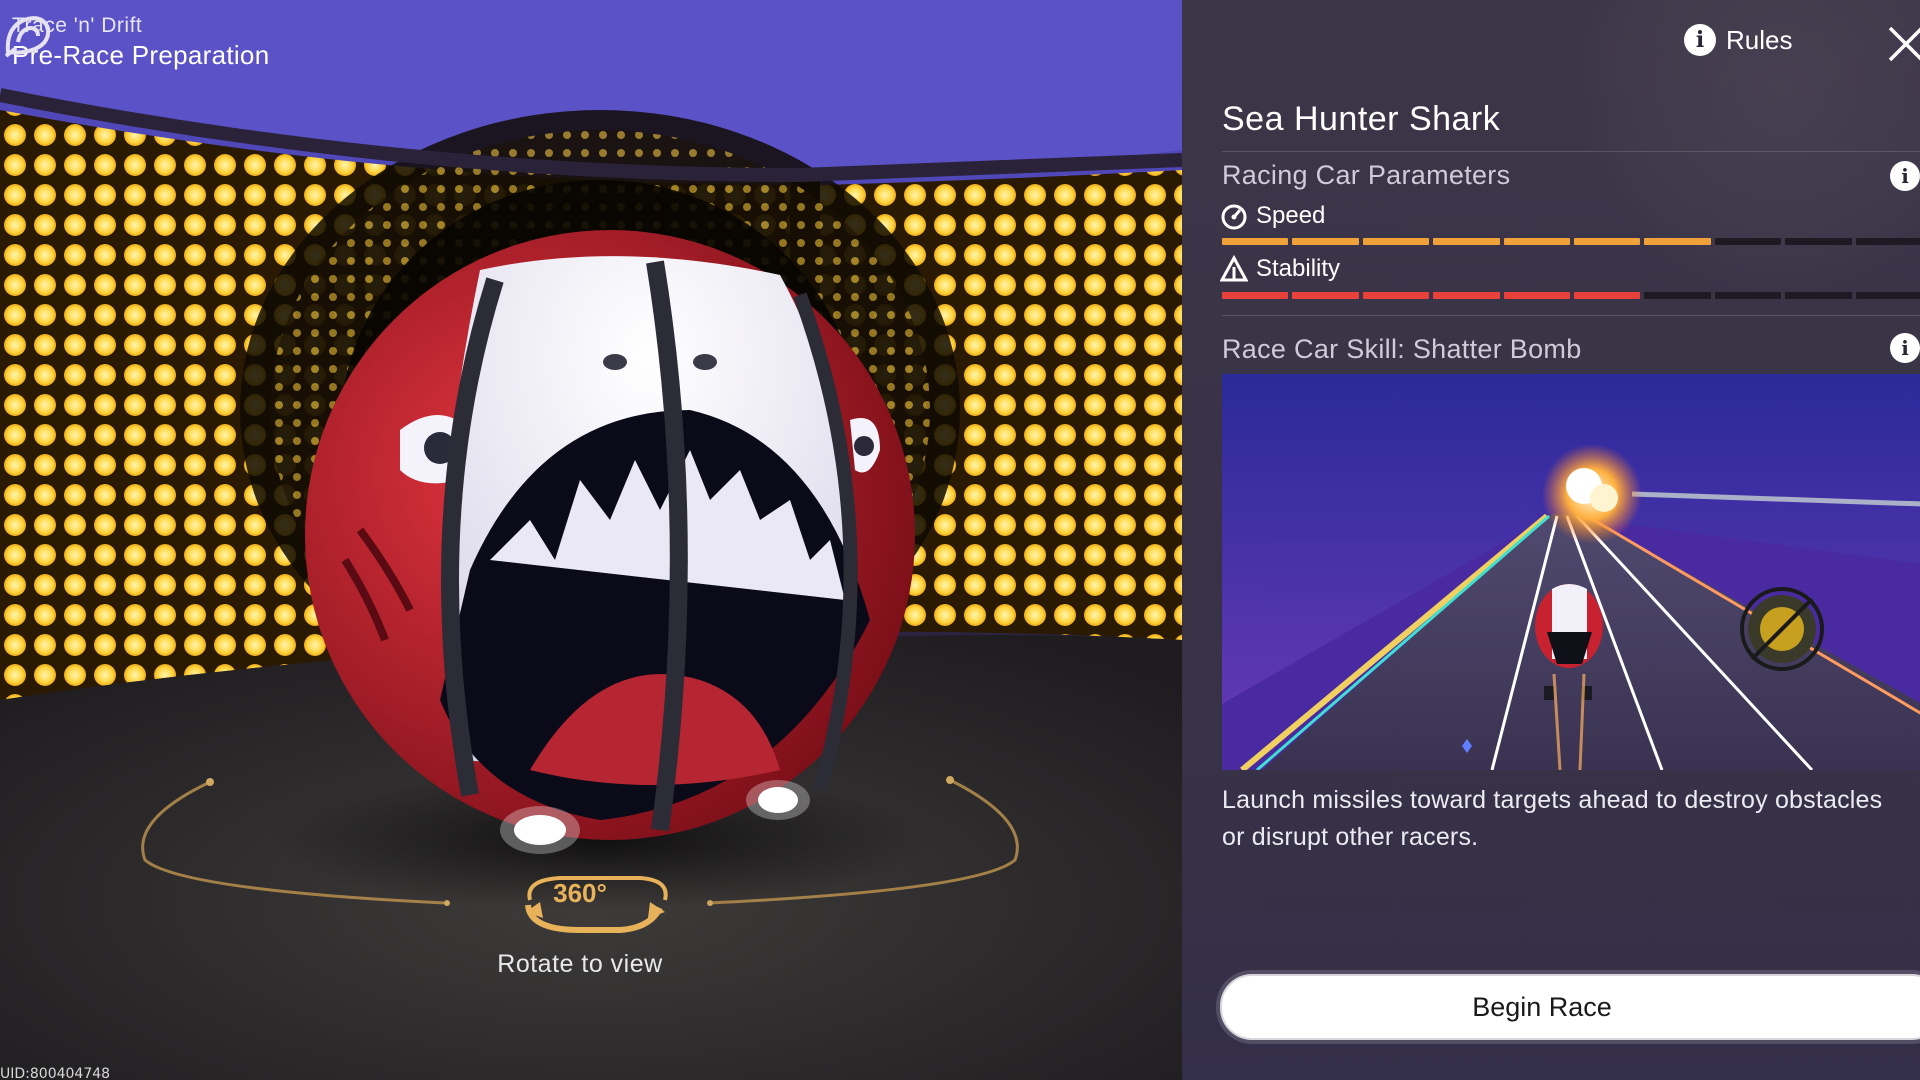  What do you see at coordinates (1234, 217) in the screenshot?
I see `speedometer-icon` at bounding box center [1234, 217].